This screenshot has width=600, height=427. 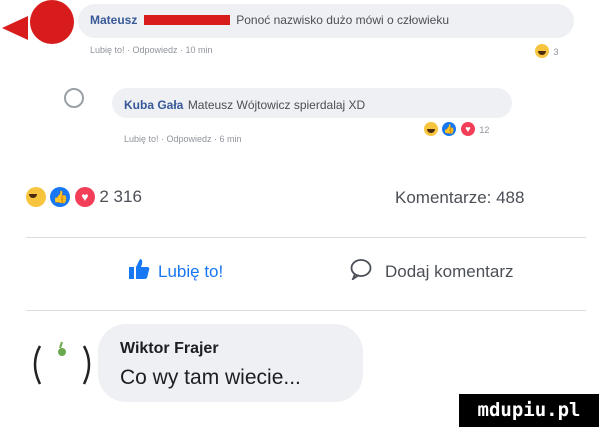 What do you see at coordinates (120, 196) in the screenshot?
I see `post-reaction-count: 2 316` at bounding box center [120, 196].